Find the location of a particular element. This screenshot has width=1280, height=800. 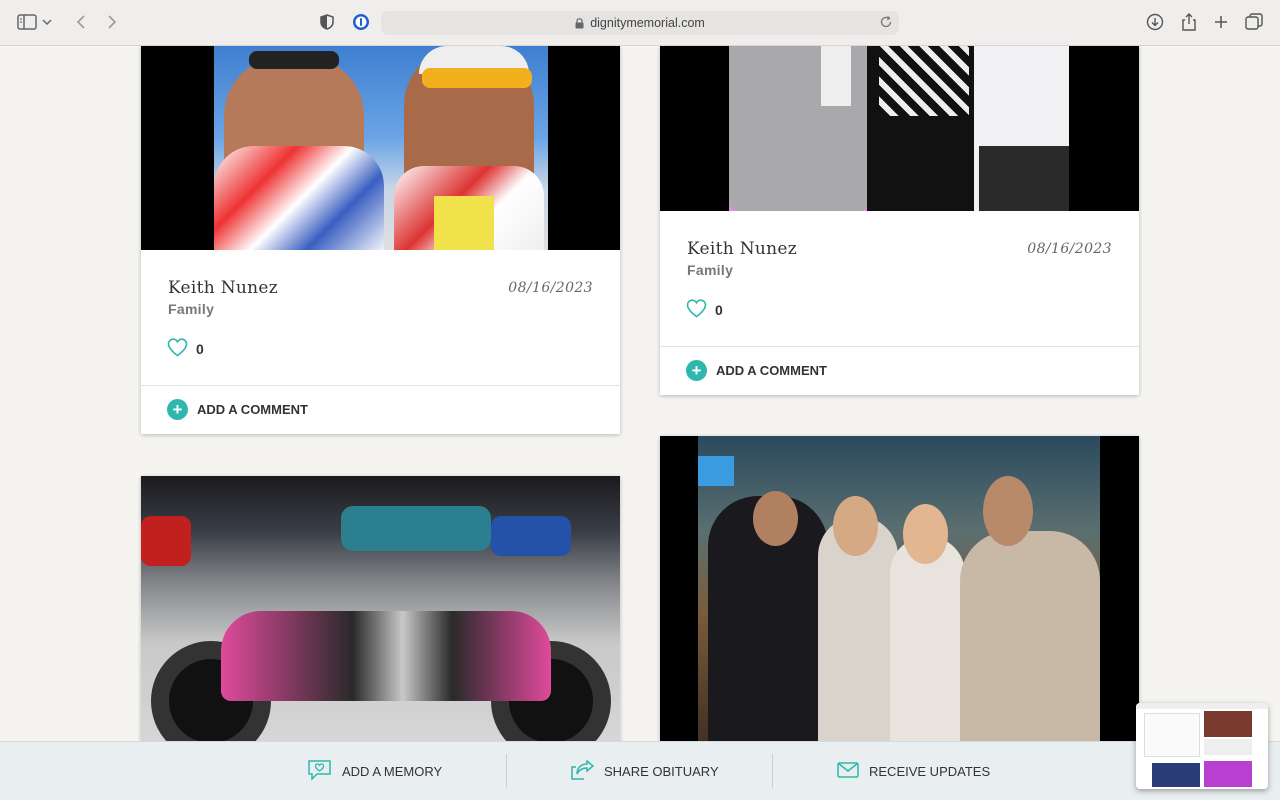

privacy-shield-icon is located at coordinates (327, 22).